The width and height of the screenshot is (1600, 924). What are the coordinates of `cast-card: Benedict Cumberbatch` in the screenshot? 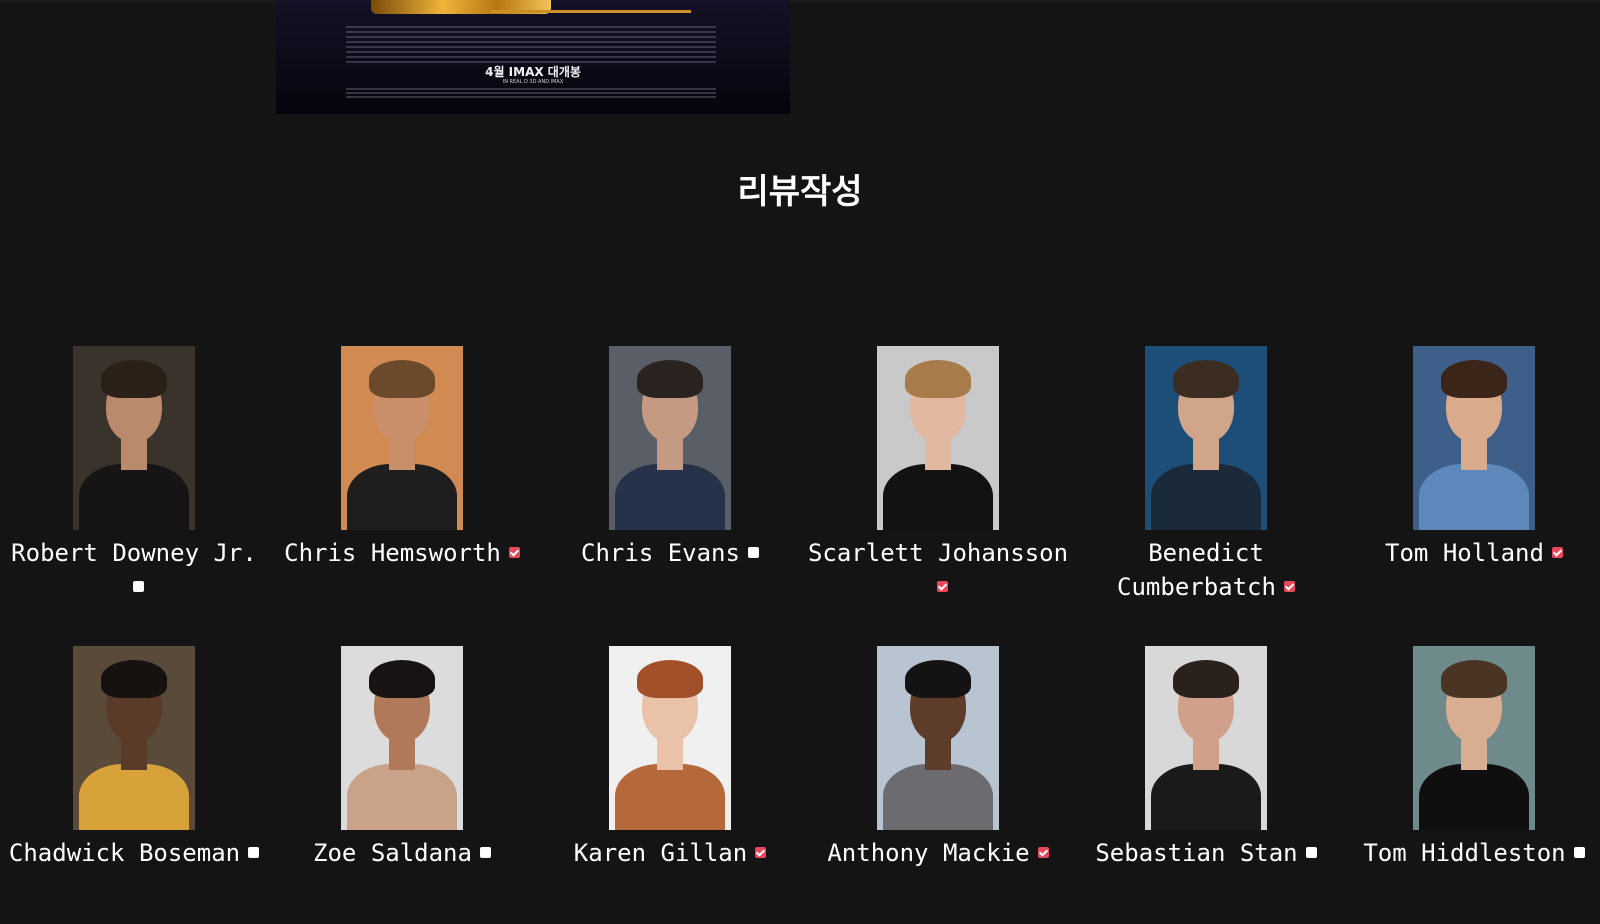 It's located at (1206, 485).